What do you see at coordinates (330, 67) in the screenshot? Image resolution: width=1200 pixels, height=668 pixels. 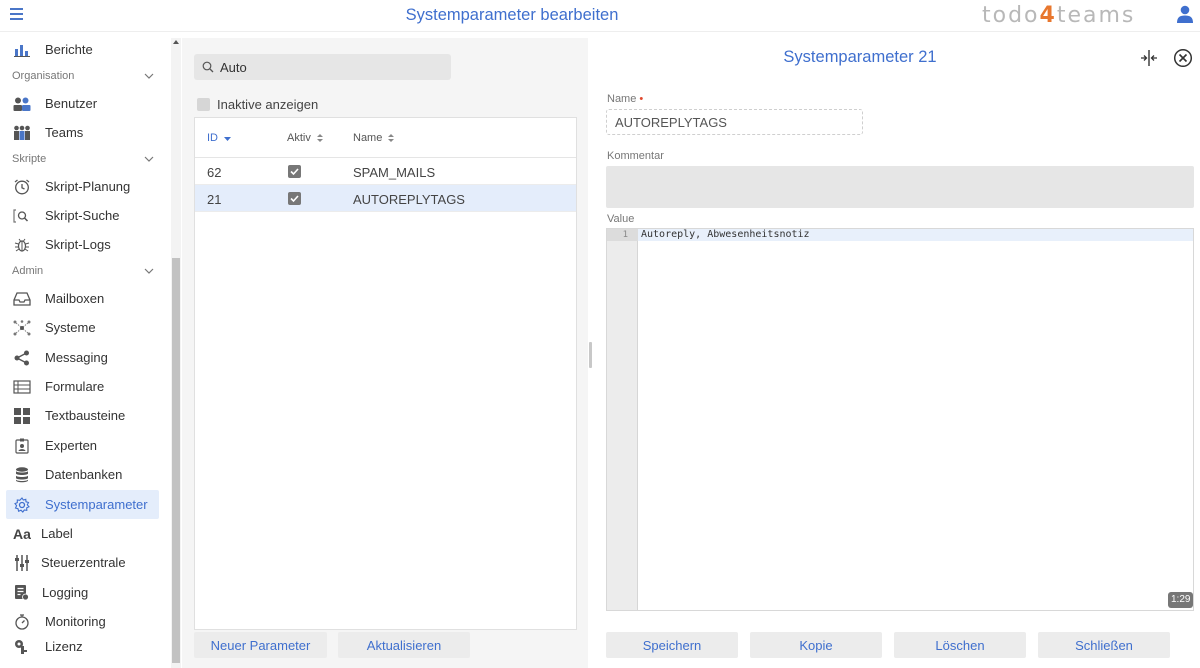 I see `search-input` at bounding box center [330, 67].